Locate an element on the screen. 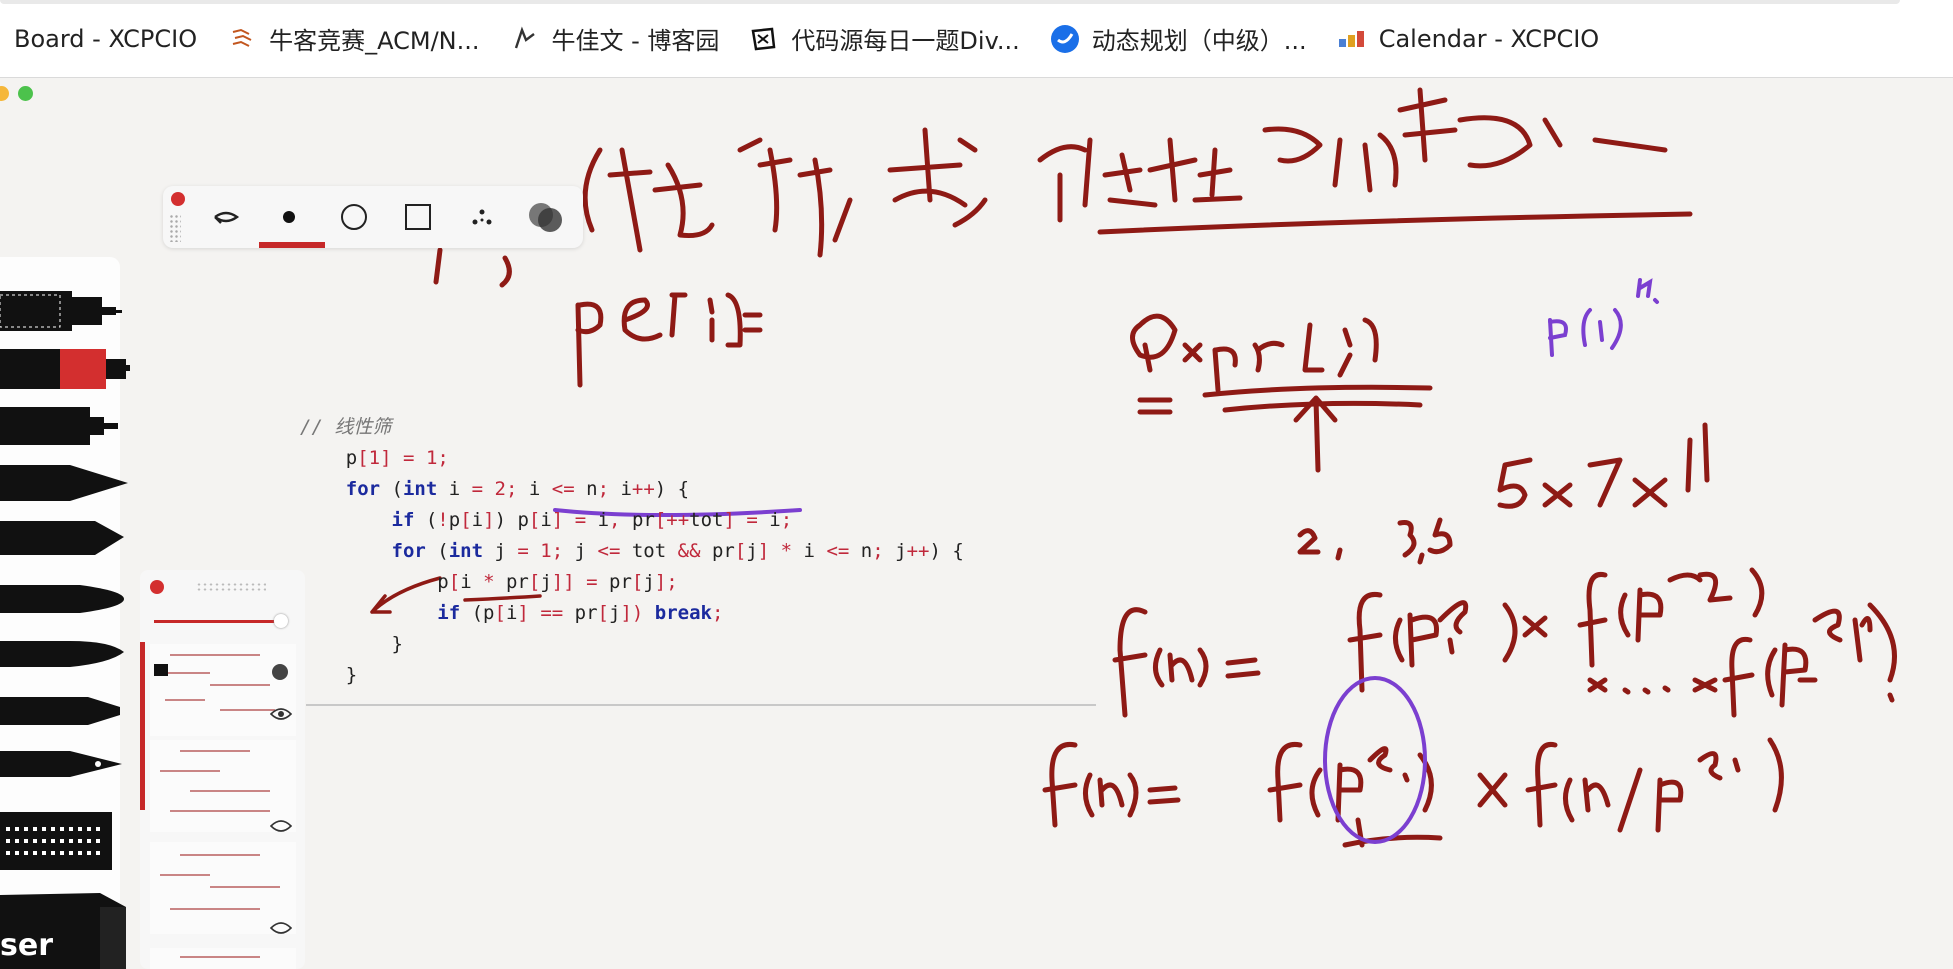  page-slider-track is located at coordinates (219, 621).